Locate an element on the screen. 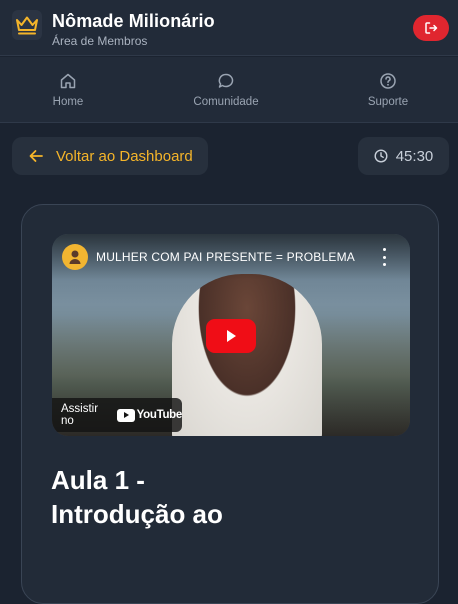 The image size is (458, 604). back-button-label: Voltar ao Dashboard is located at coordinates (124, 156).